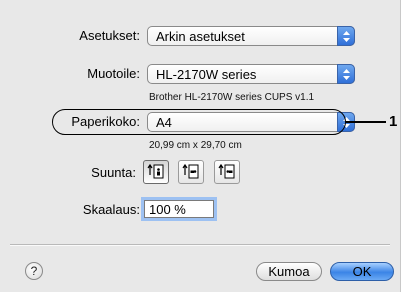  I want to click on settings-value: Arkin asetukset, so click(200, 36).